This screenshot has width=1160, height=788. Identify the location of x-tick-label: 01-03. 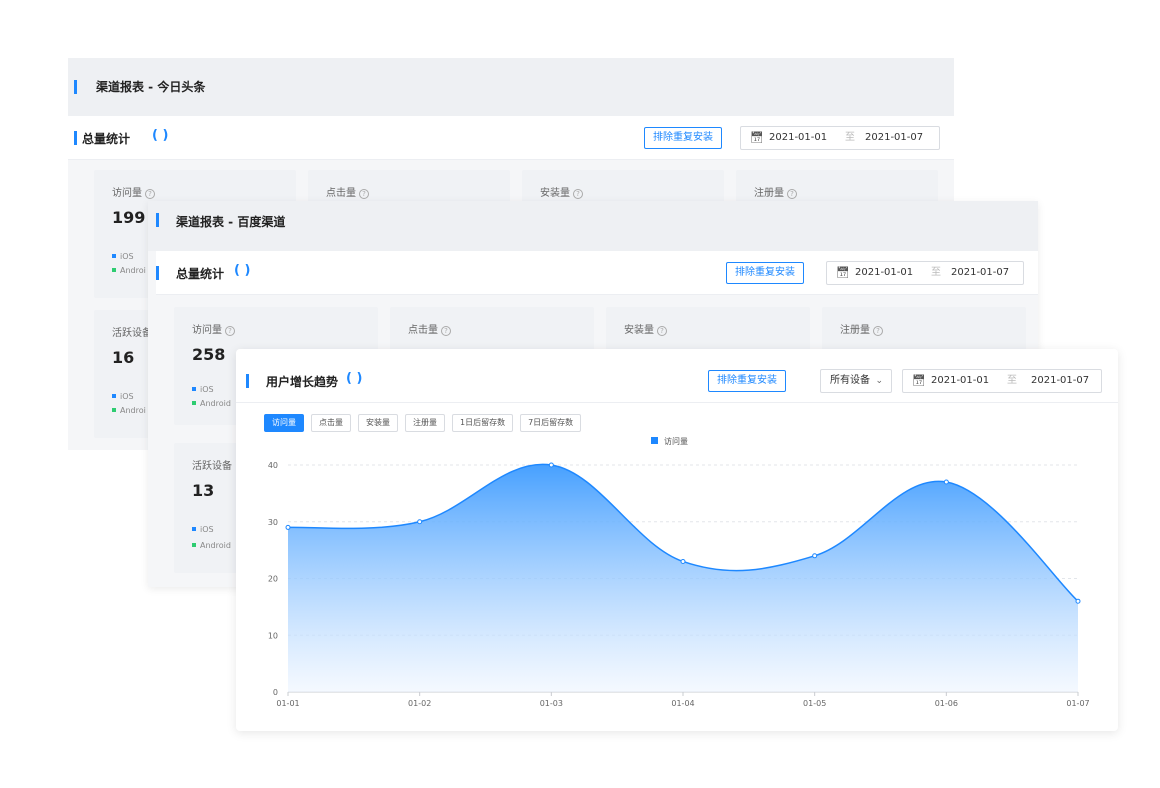
(551, 703).